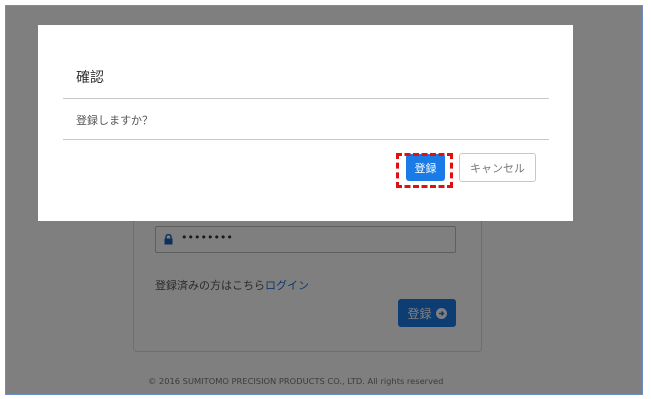  I want to click on click-target-highlight, so click(424, 170).